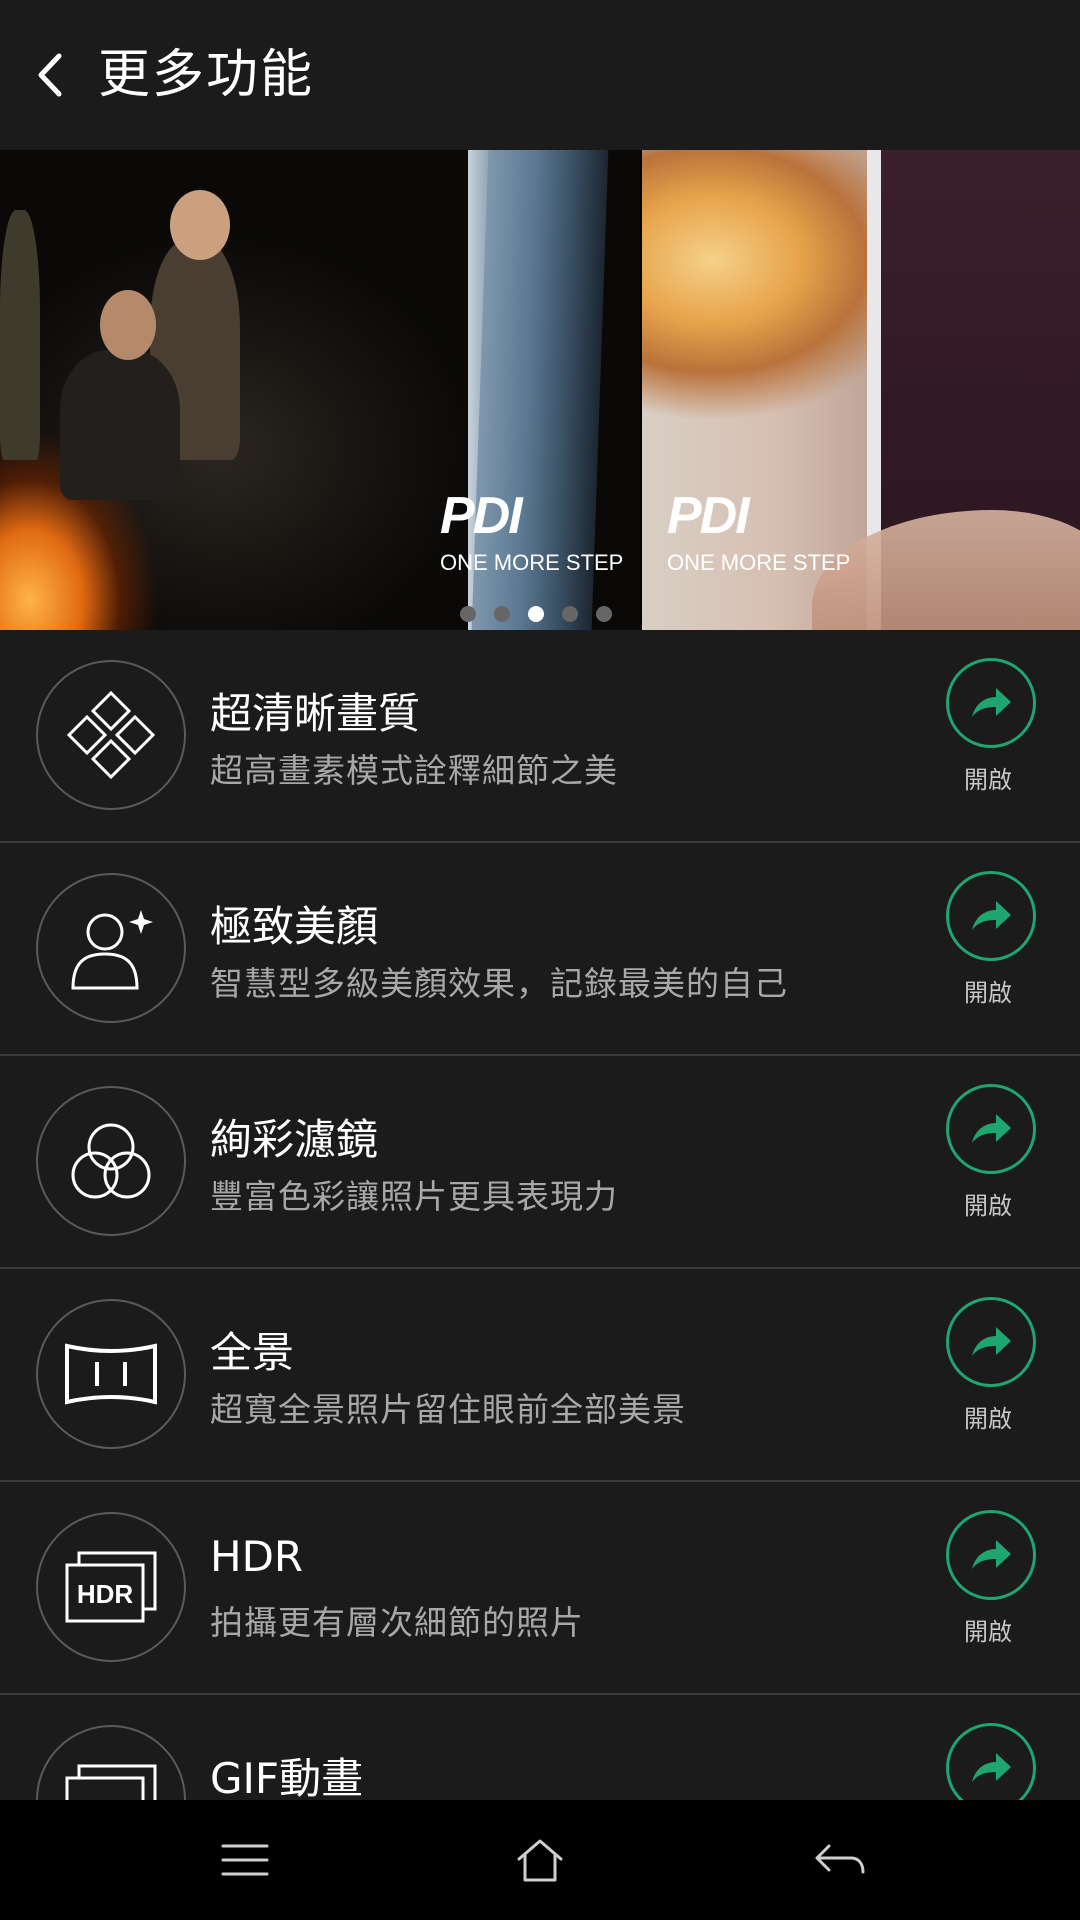 The height and width of the screenshot is (1920, 1080). I want to click on feature-description: 拍攝更有層次細節的照片, so click(397, 1622).